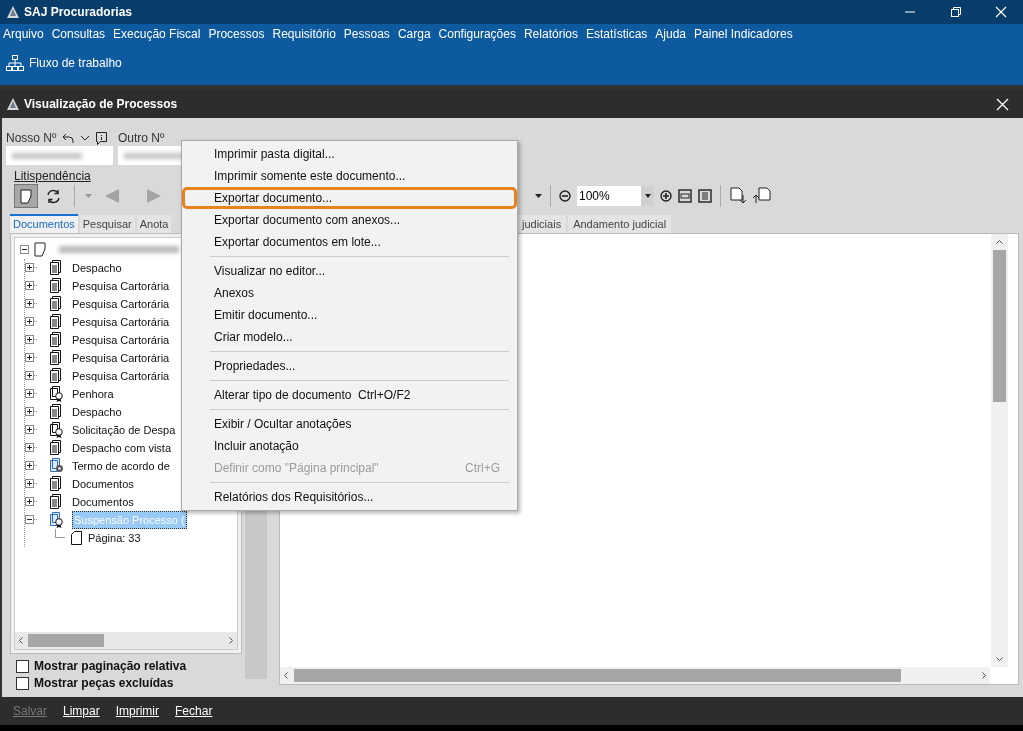 The image size is (1023, 731). Describe the element at coordinates (999, 242) in the screenshot. I see `scroll-up-icon` at that location.